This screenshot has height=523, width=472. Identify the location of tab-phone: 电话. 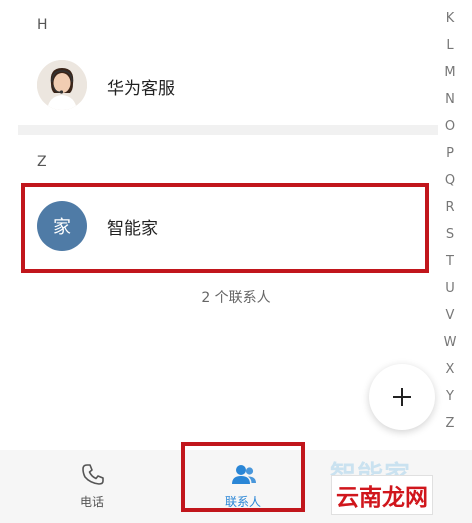
(92, 486).